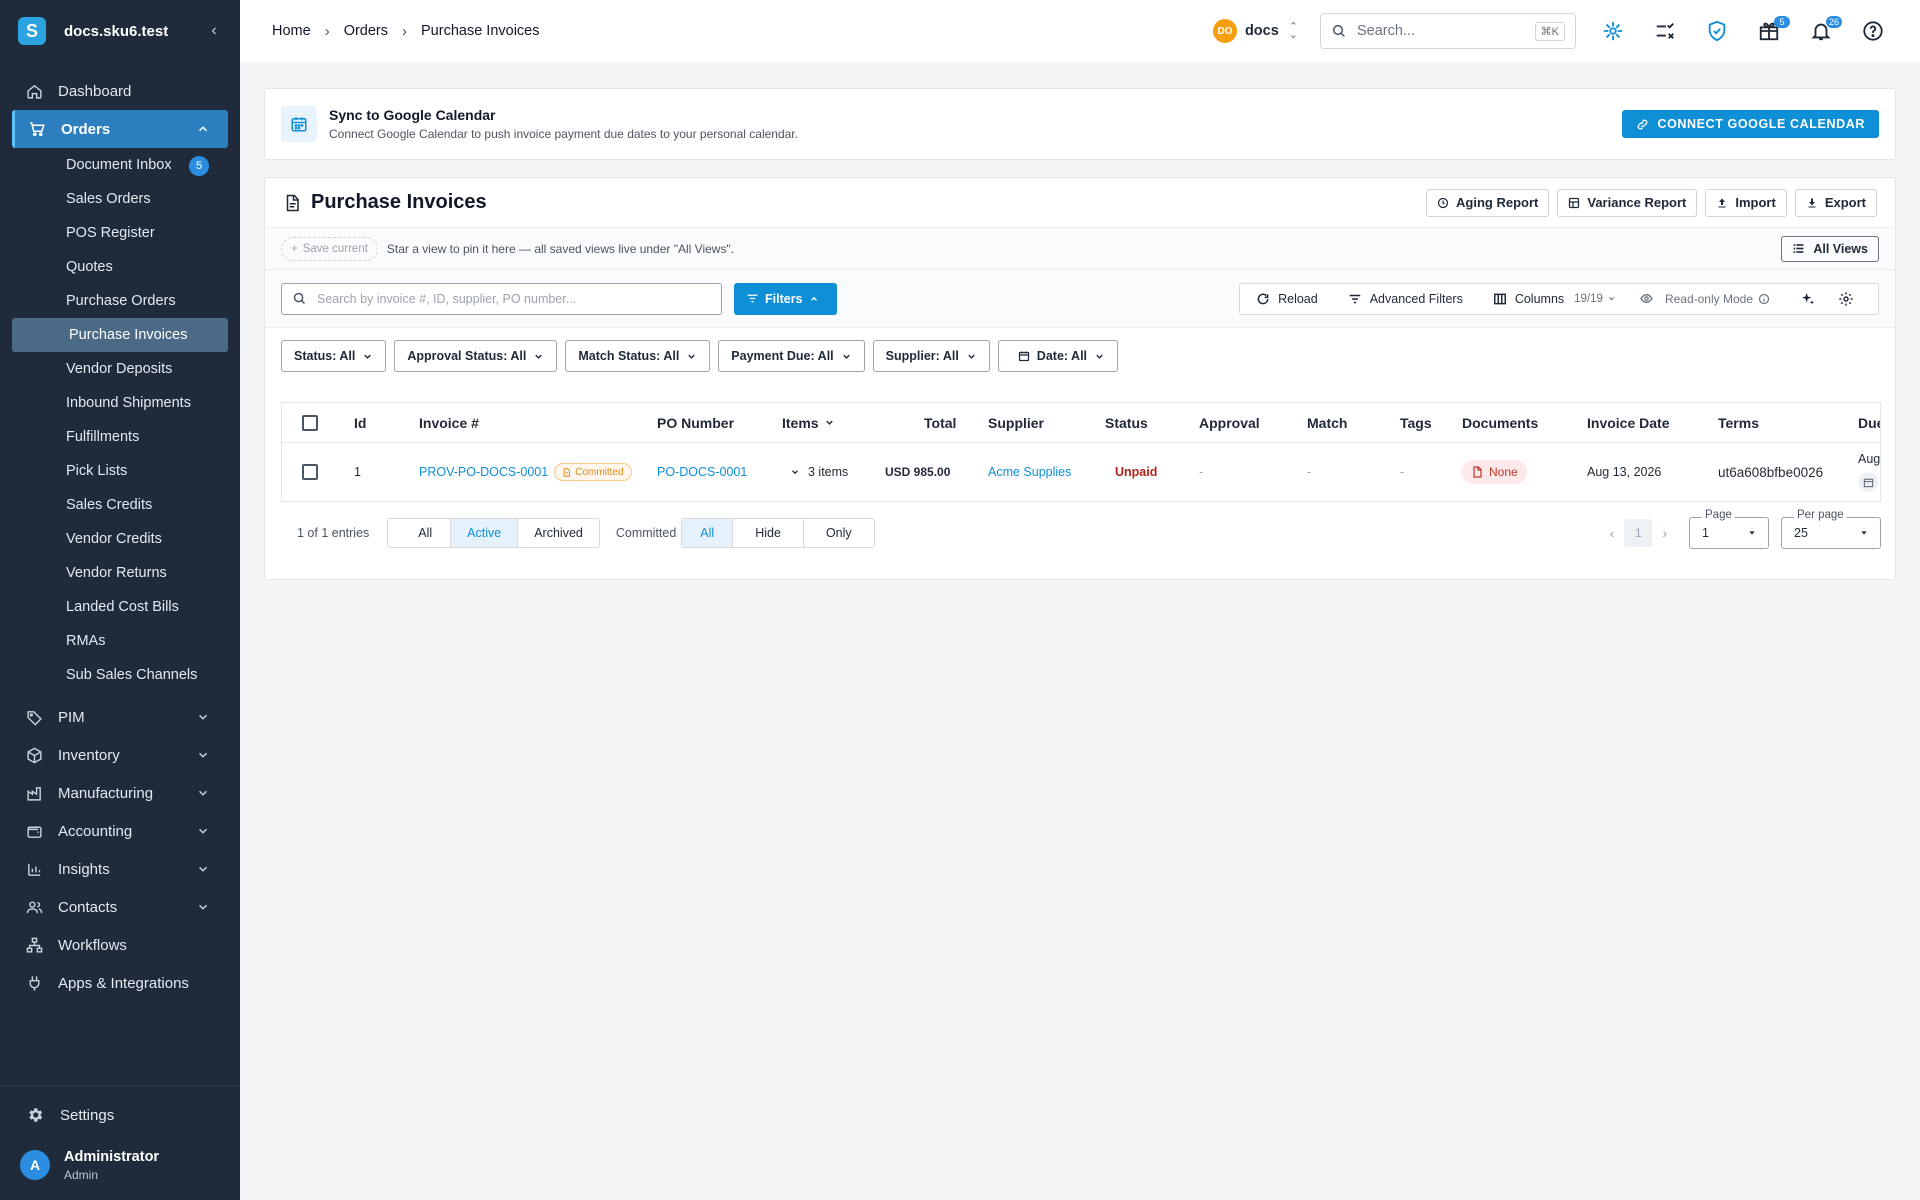  Describe the element at coordinates (708, 533) in the screenshot. I see `committed-all-option: All` at that location.